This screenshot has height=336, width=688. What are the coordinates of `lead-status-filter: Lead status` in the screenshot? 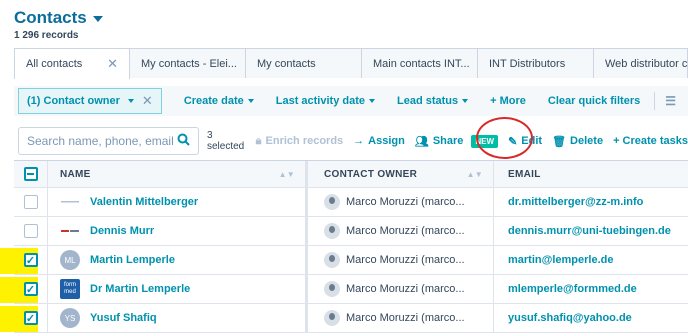 It's located at (433, 101).